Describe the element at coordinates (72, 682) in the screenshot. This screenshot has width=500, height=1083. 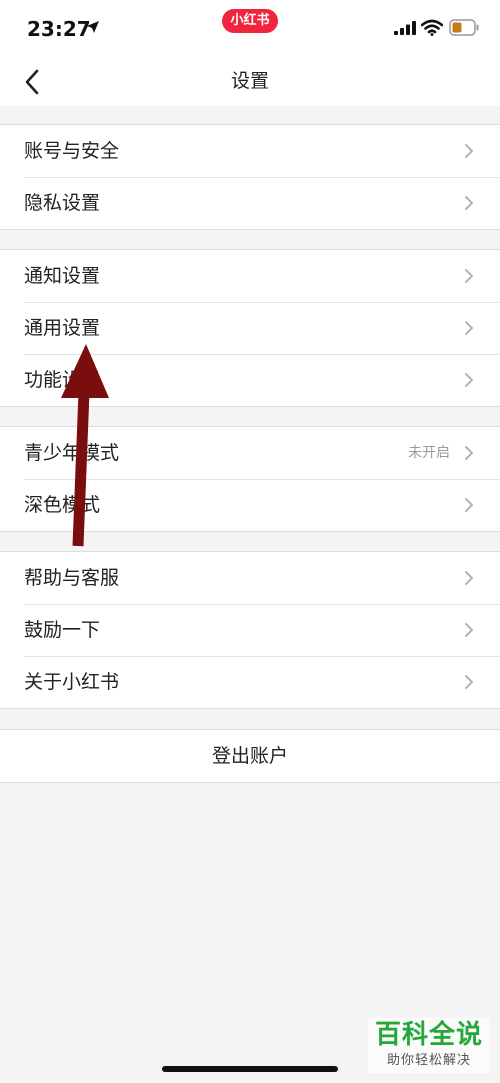
I see `row-label: 关于小红书` at that location.